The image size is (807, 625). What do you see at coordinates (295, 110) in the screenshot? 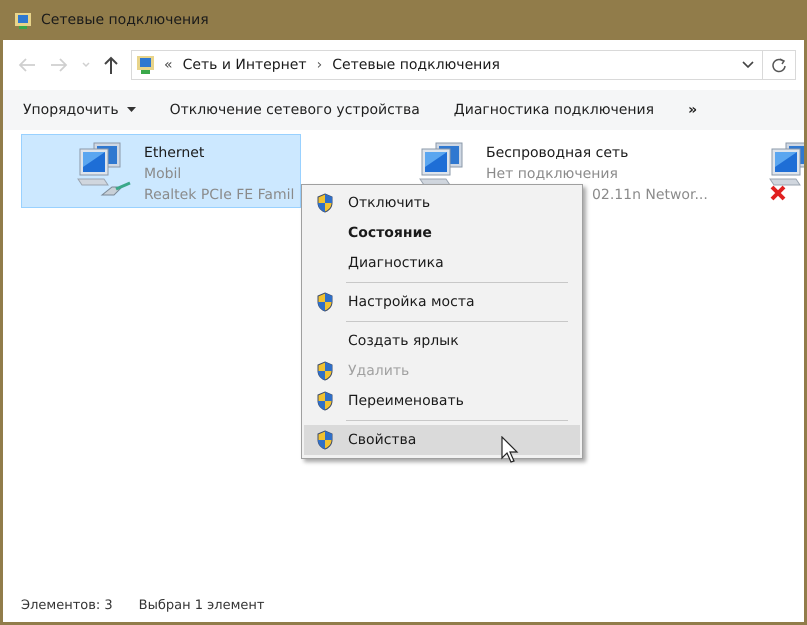
I see `command-button: Отключение сетевого устройства` at bounding box center [295, 110].